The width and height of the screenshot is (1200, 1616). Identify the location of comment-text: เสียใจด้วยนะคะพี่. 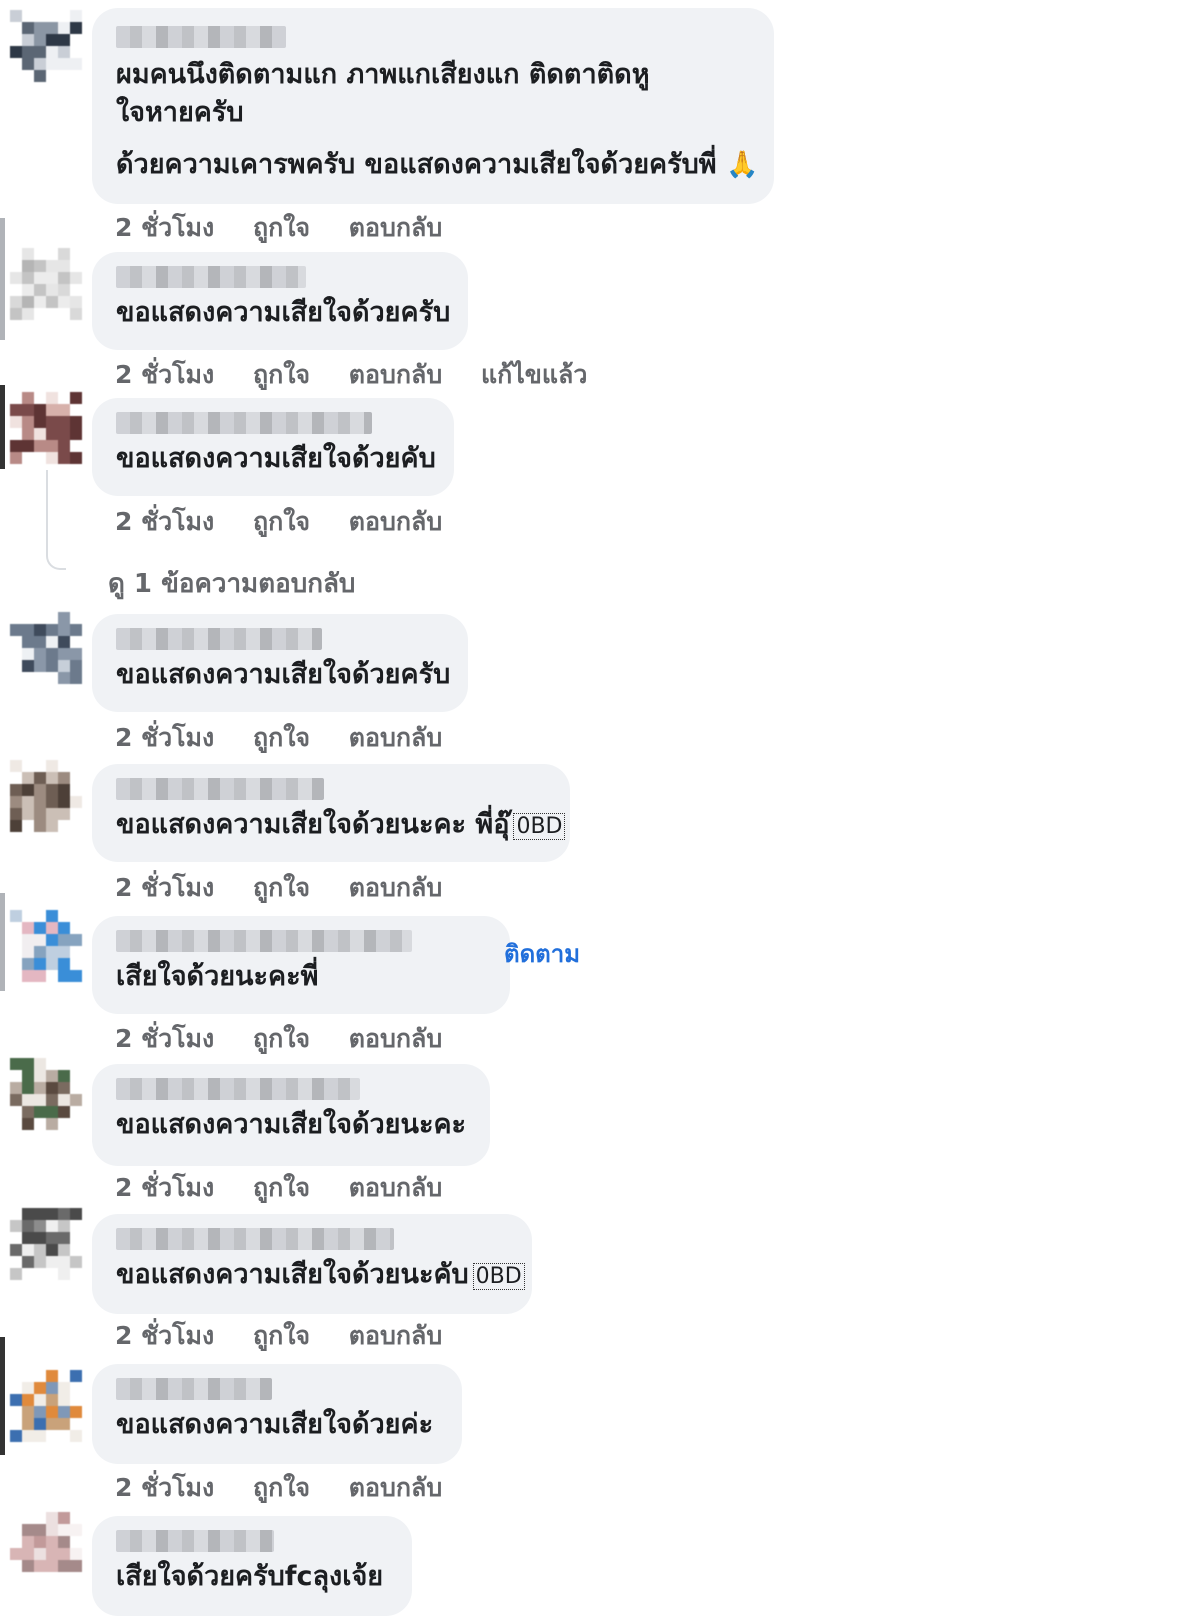
(217, 976).